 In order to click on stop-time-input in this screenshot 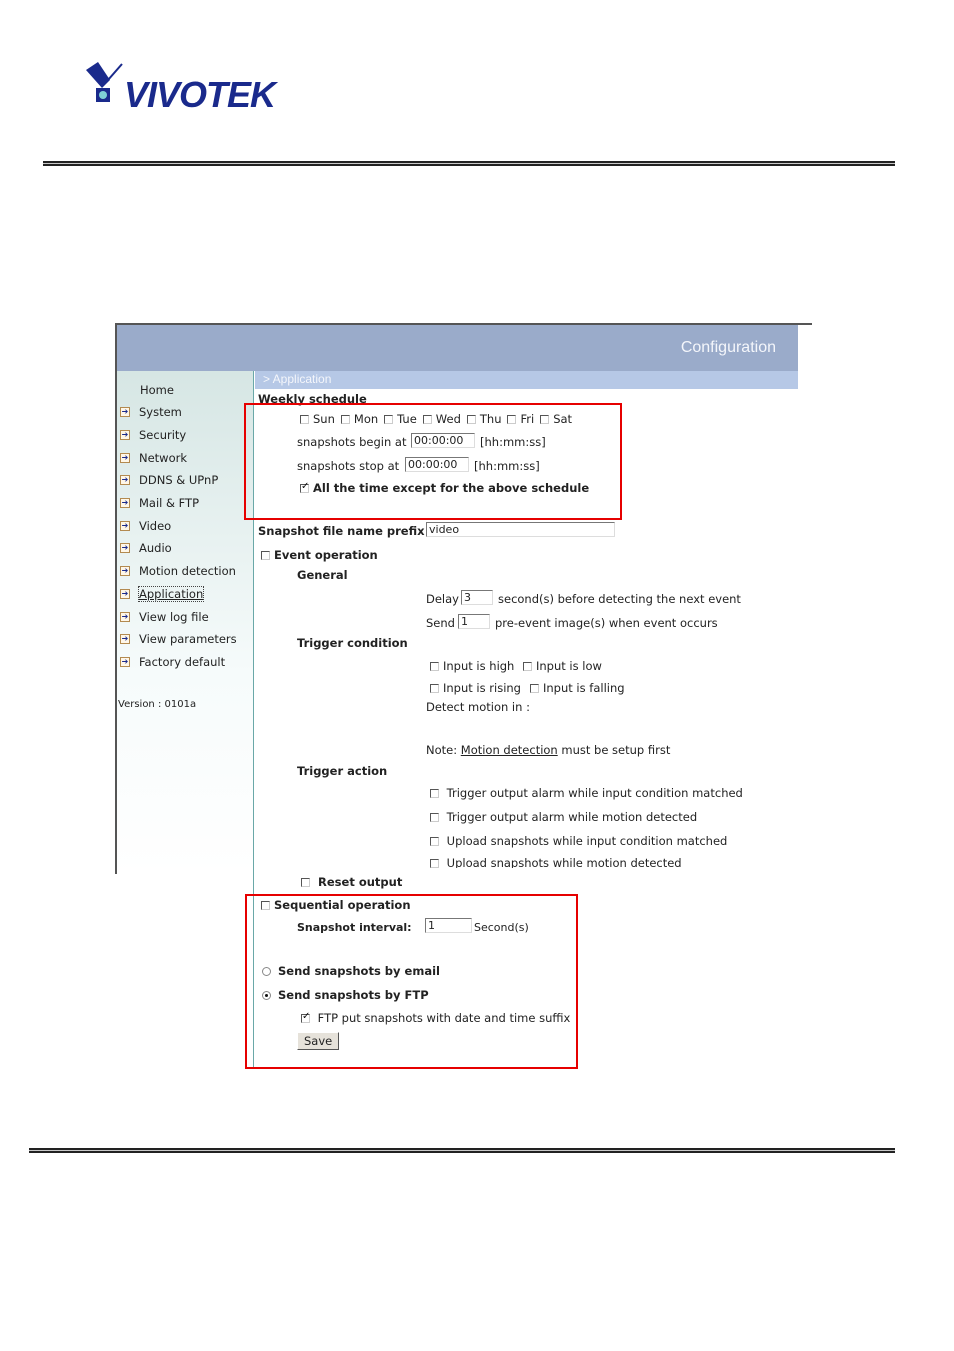, I will do `click(437, 464)`.